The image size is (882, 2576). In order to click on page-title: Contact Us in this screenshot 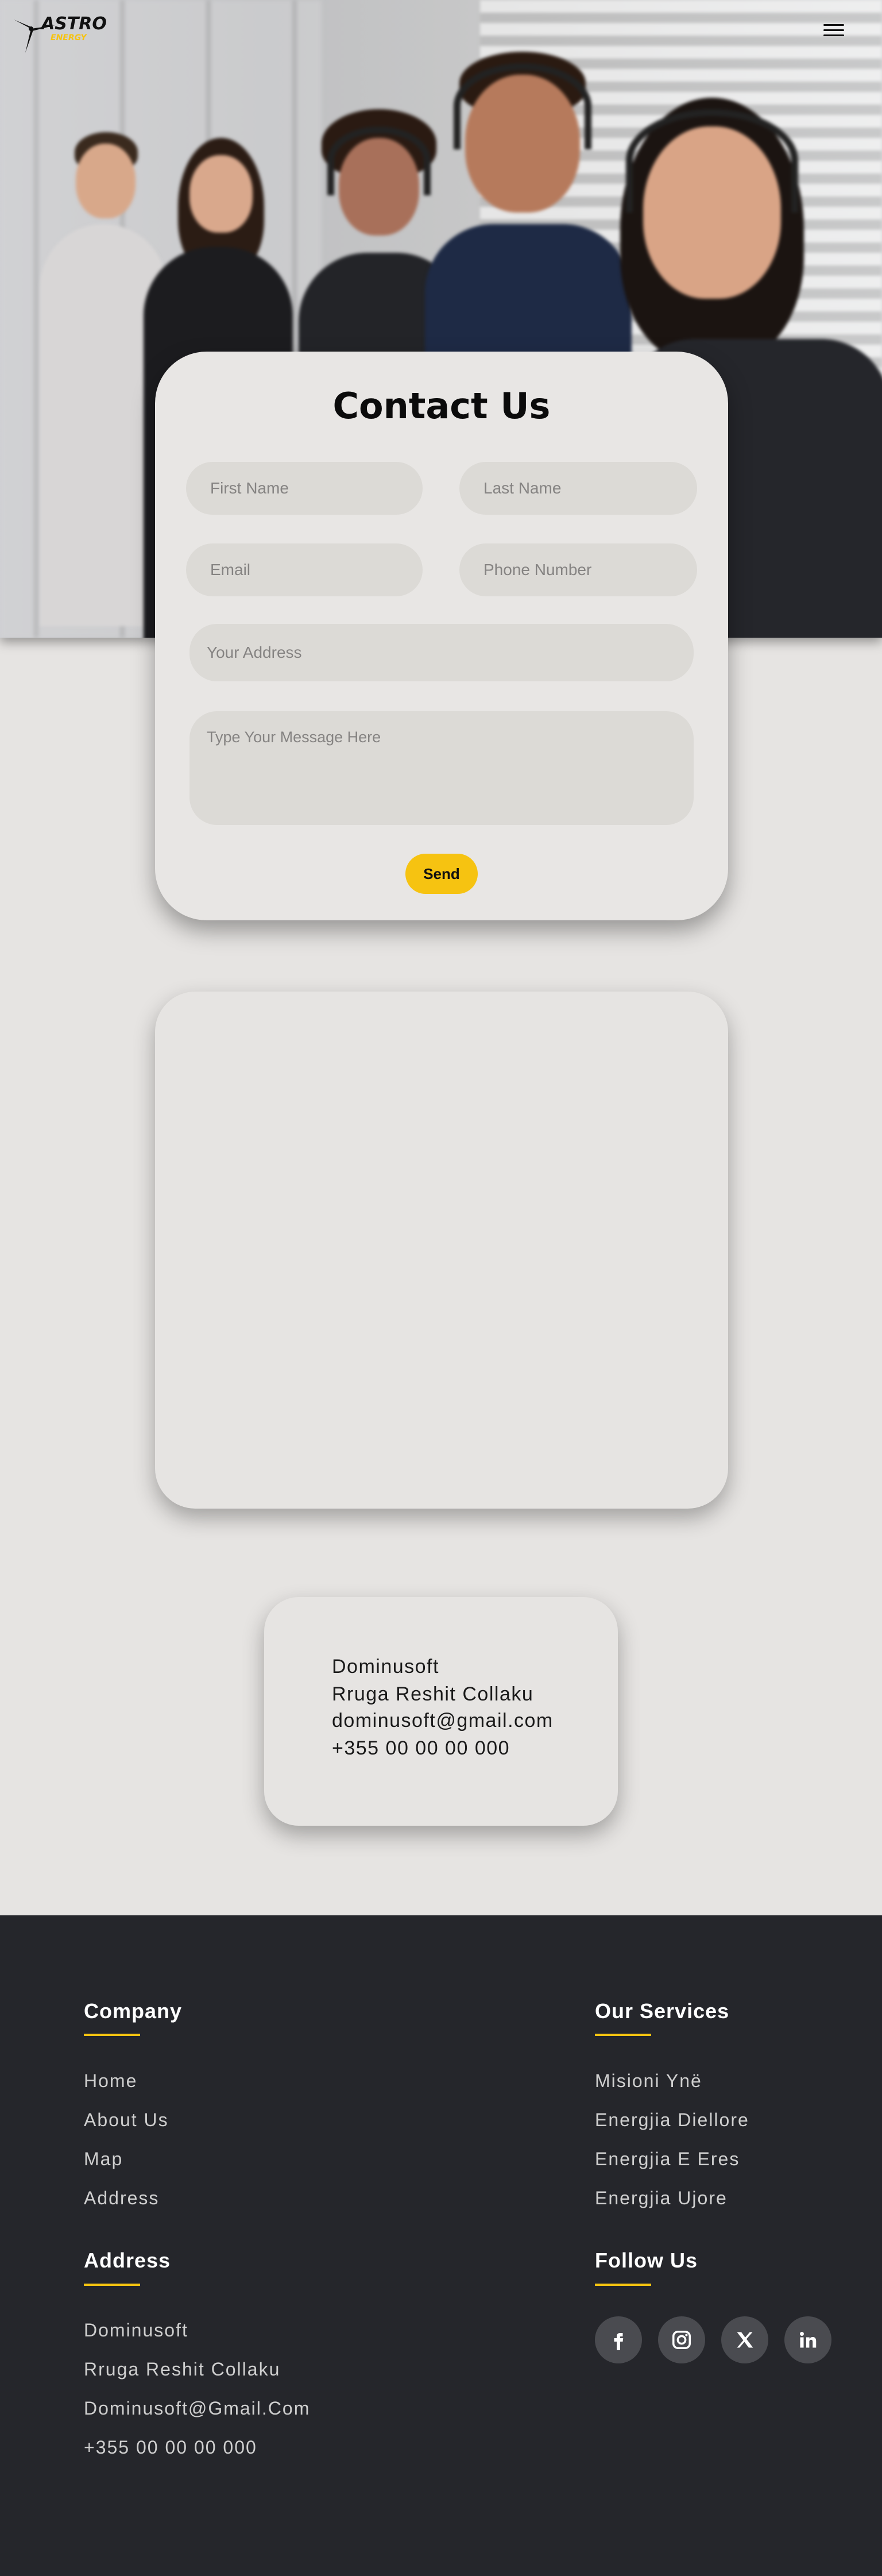, I will do `click(441, 406)`.